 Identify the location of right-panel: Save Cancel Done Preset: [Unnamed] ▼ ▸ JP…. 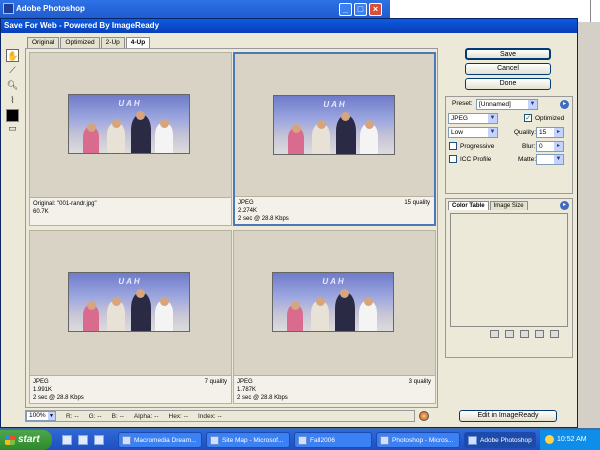
(510, 203).